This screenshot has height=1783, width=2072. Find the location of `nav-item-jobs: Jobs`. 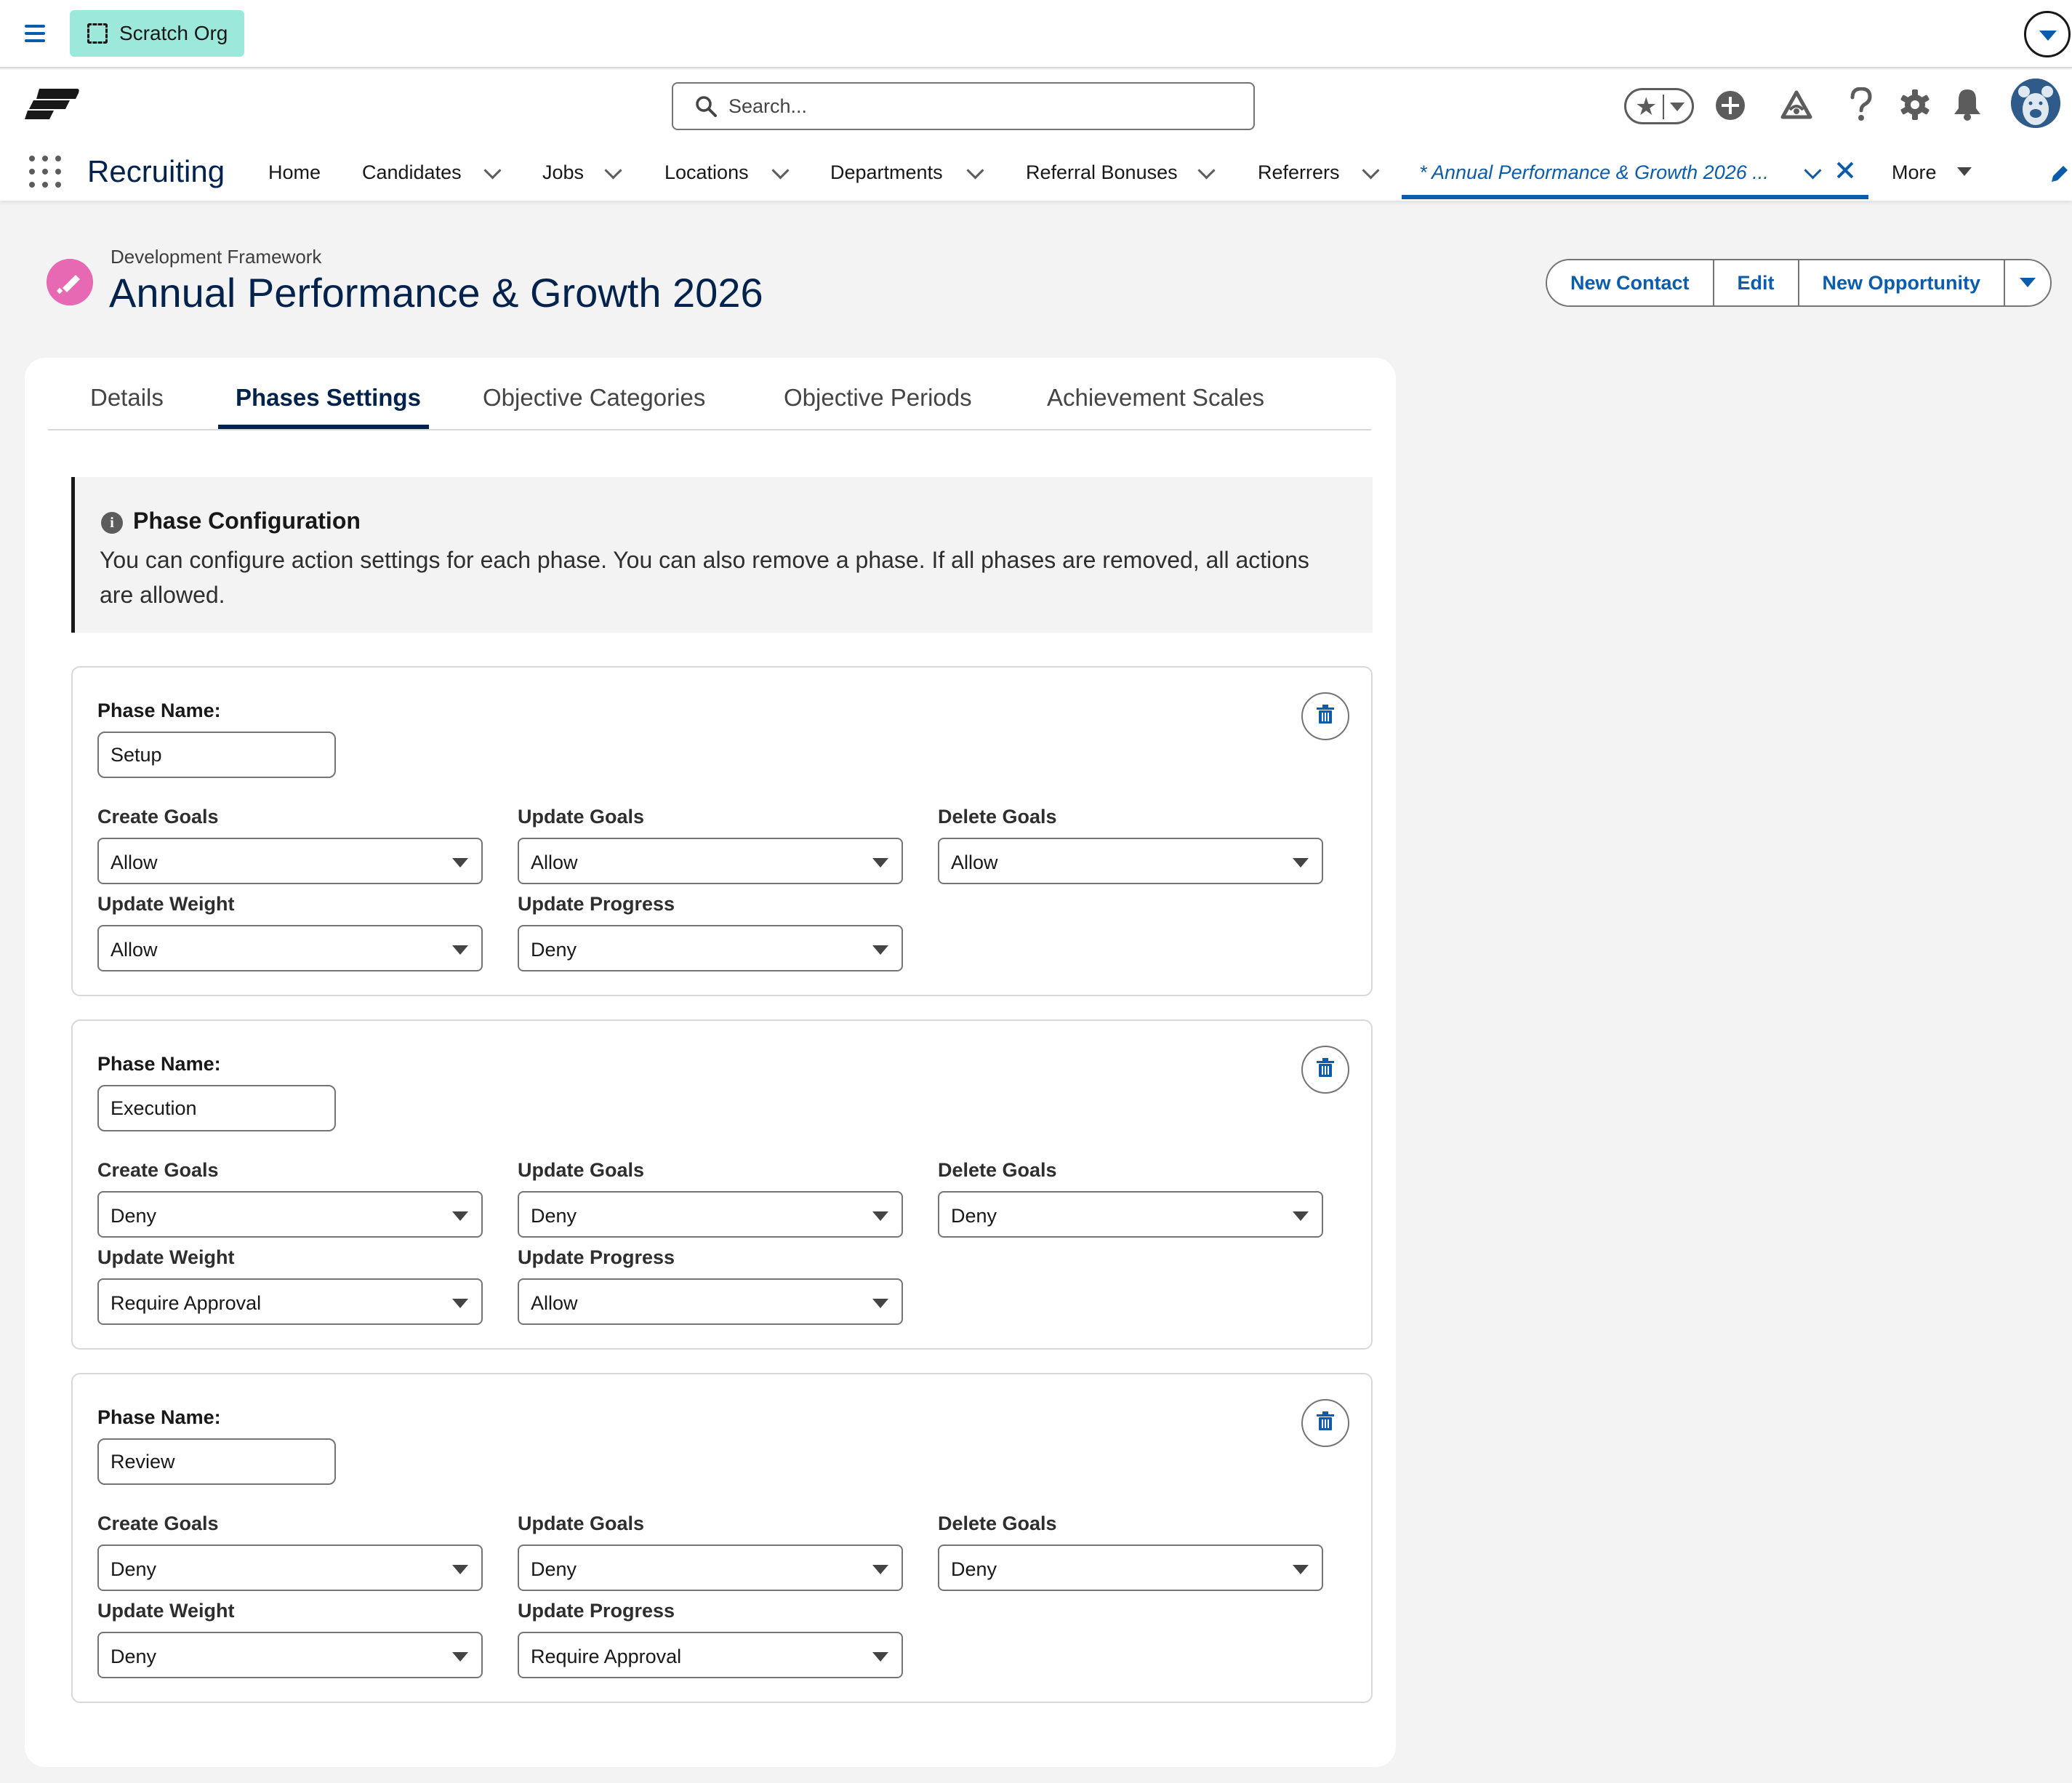

nav-item-jobs: Jobs is located at coordinates (563, 172).